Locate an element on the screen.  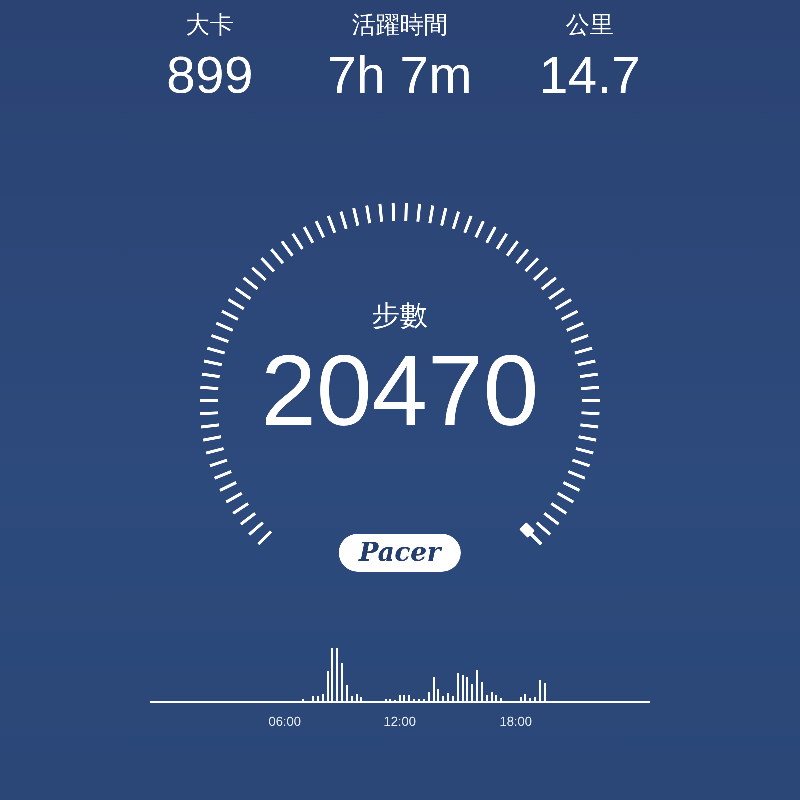
logo-badge: Pacer is located at coordinates (400, 553).